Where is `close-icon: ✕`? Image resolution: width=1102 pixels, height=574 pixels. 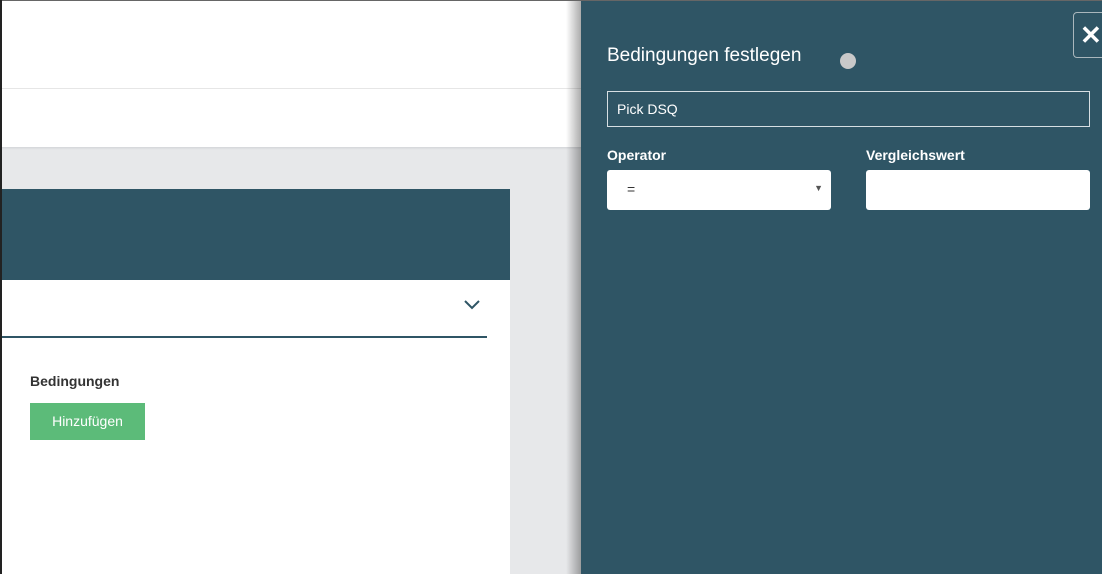 close-icon: ✕ is located at coordinates (1091, 35).